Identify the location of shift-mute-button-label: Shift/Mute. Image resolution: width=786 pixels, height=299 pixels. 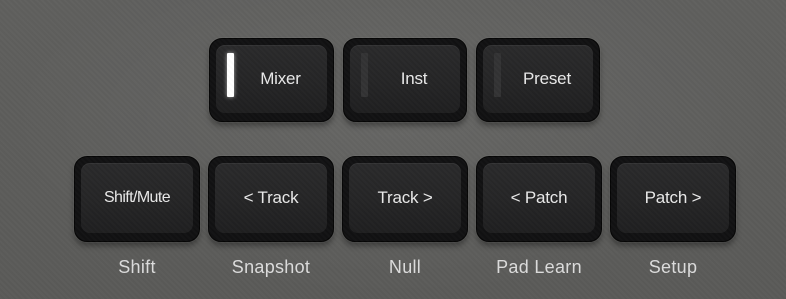
(137, 197).